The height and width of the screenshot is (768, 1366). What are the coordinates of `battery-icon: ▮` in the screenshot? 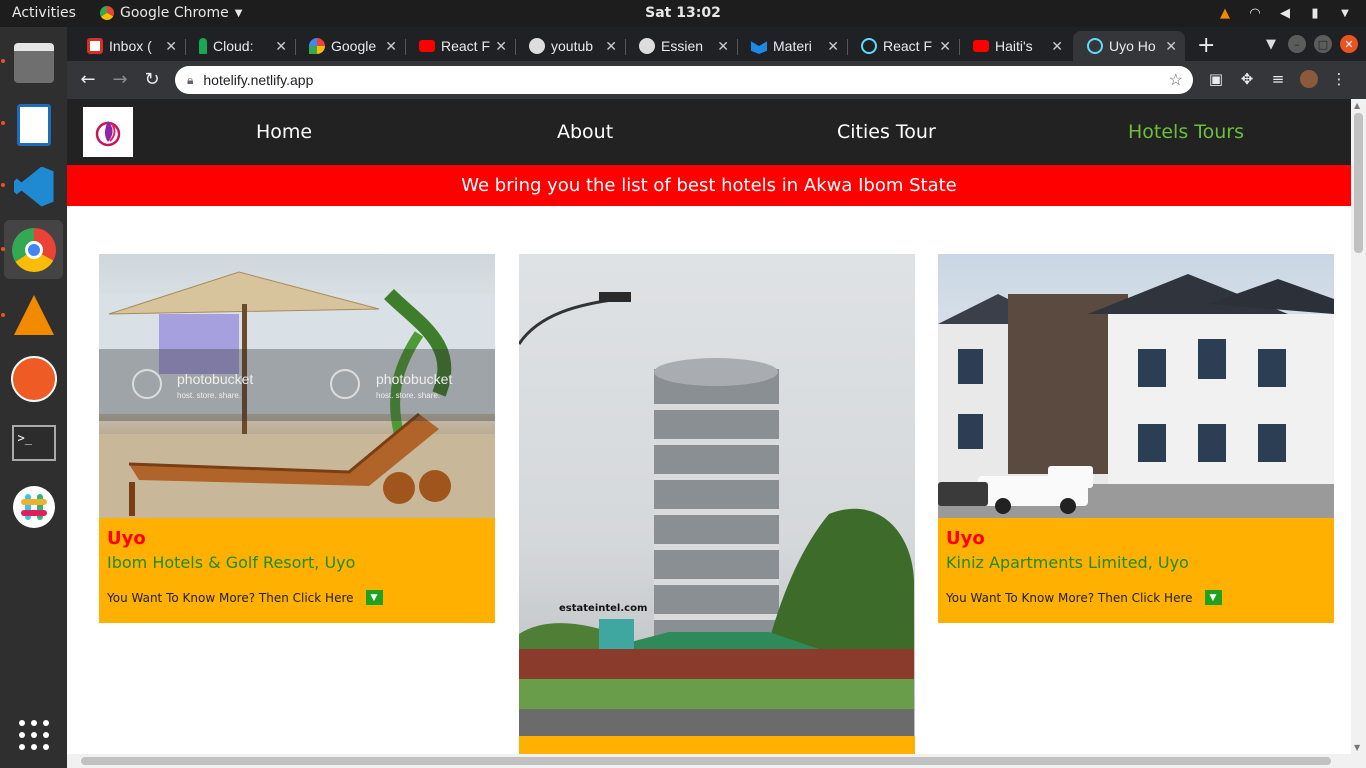 It's located at (1315, 13).